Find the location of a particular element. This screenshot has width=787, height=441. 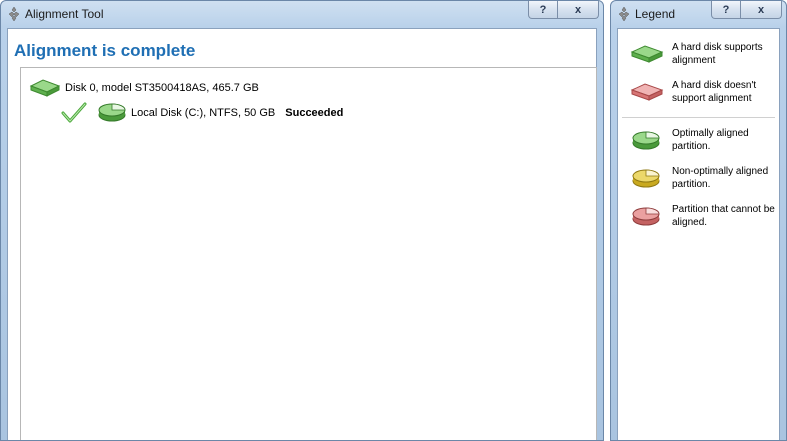

red-disk-icon is located at coordinates (647, 92).